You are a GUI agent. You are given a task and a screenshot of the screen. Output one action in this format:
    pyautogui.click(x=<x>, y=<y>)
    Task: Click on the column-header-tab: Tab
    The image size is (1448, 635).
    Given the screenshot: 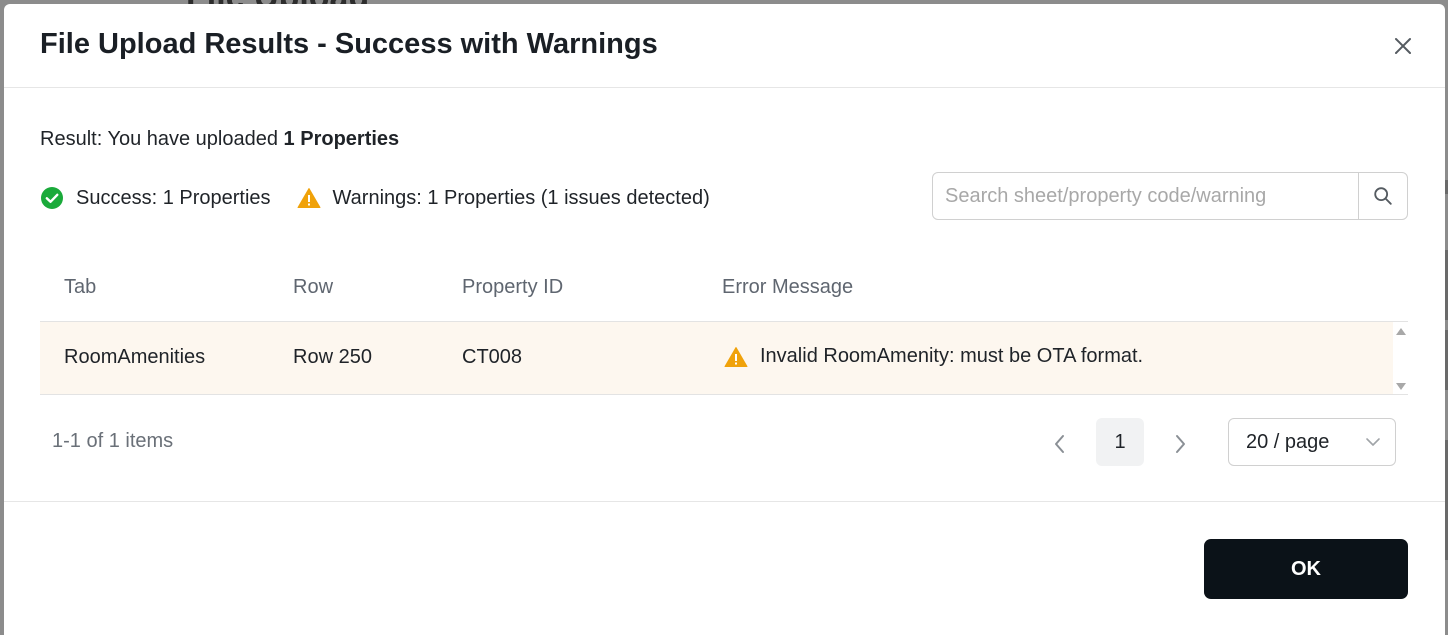 What is the action you would take?
    pyautogui.click(x=80, y=287)
    